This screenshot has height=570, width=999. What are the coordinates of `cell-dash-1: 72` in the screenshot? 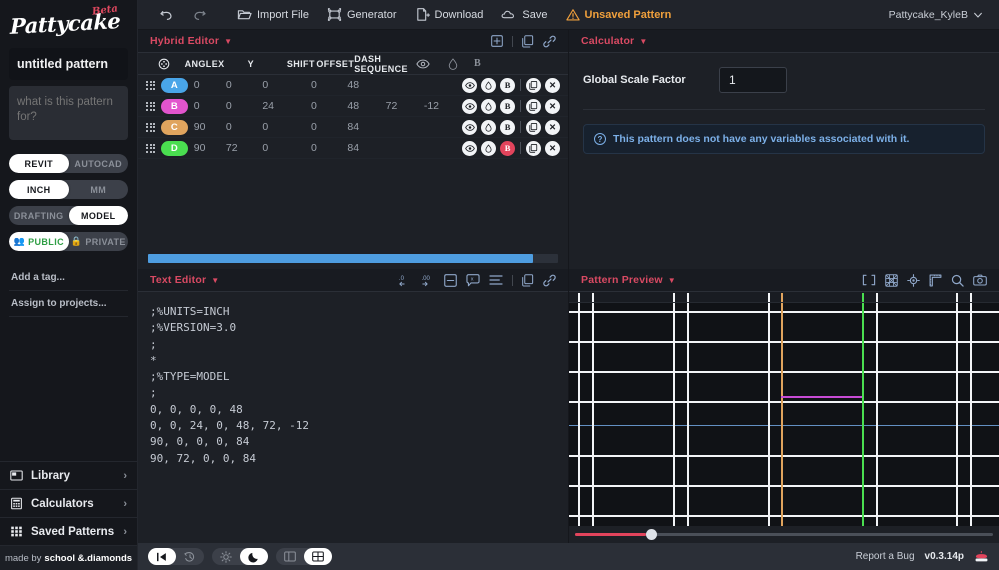 It's located at (405, 106).